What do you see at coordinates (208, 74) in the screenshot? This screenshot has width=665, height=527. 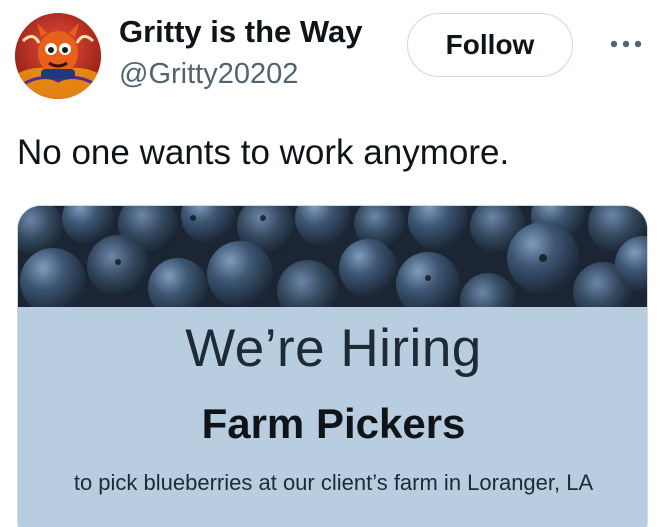 I see `author-handle: @Gritty20202` at bounding box center [208, 74].